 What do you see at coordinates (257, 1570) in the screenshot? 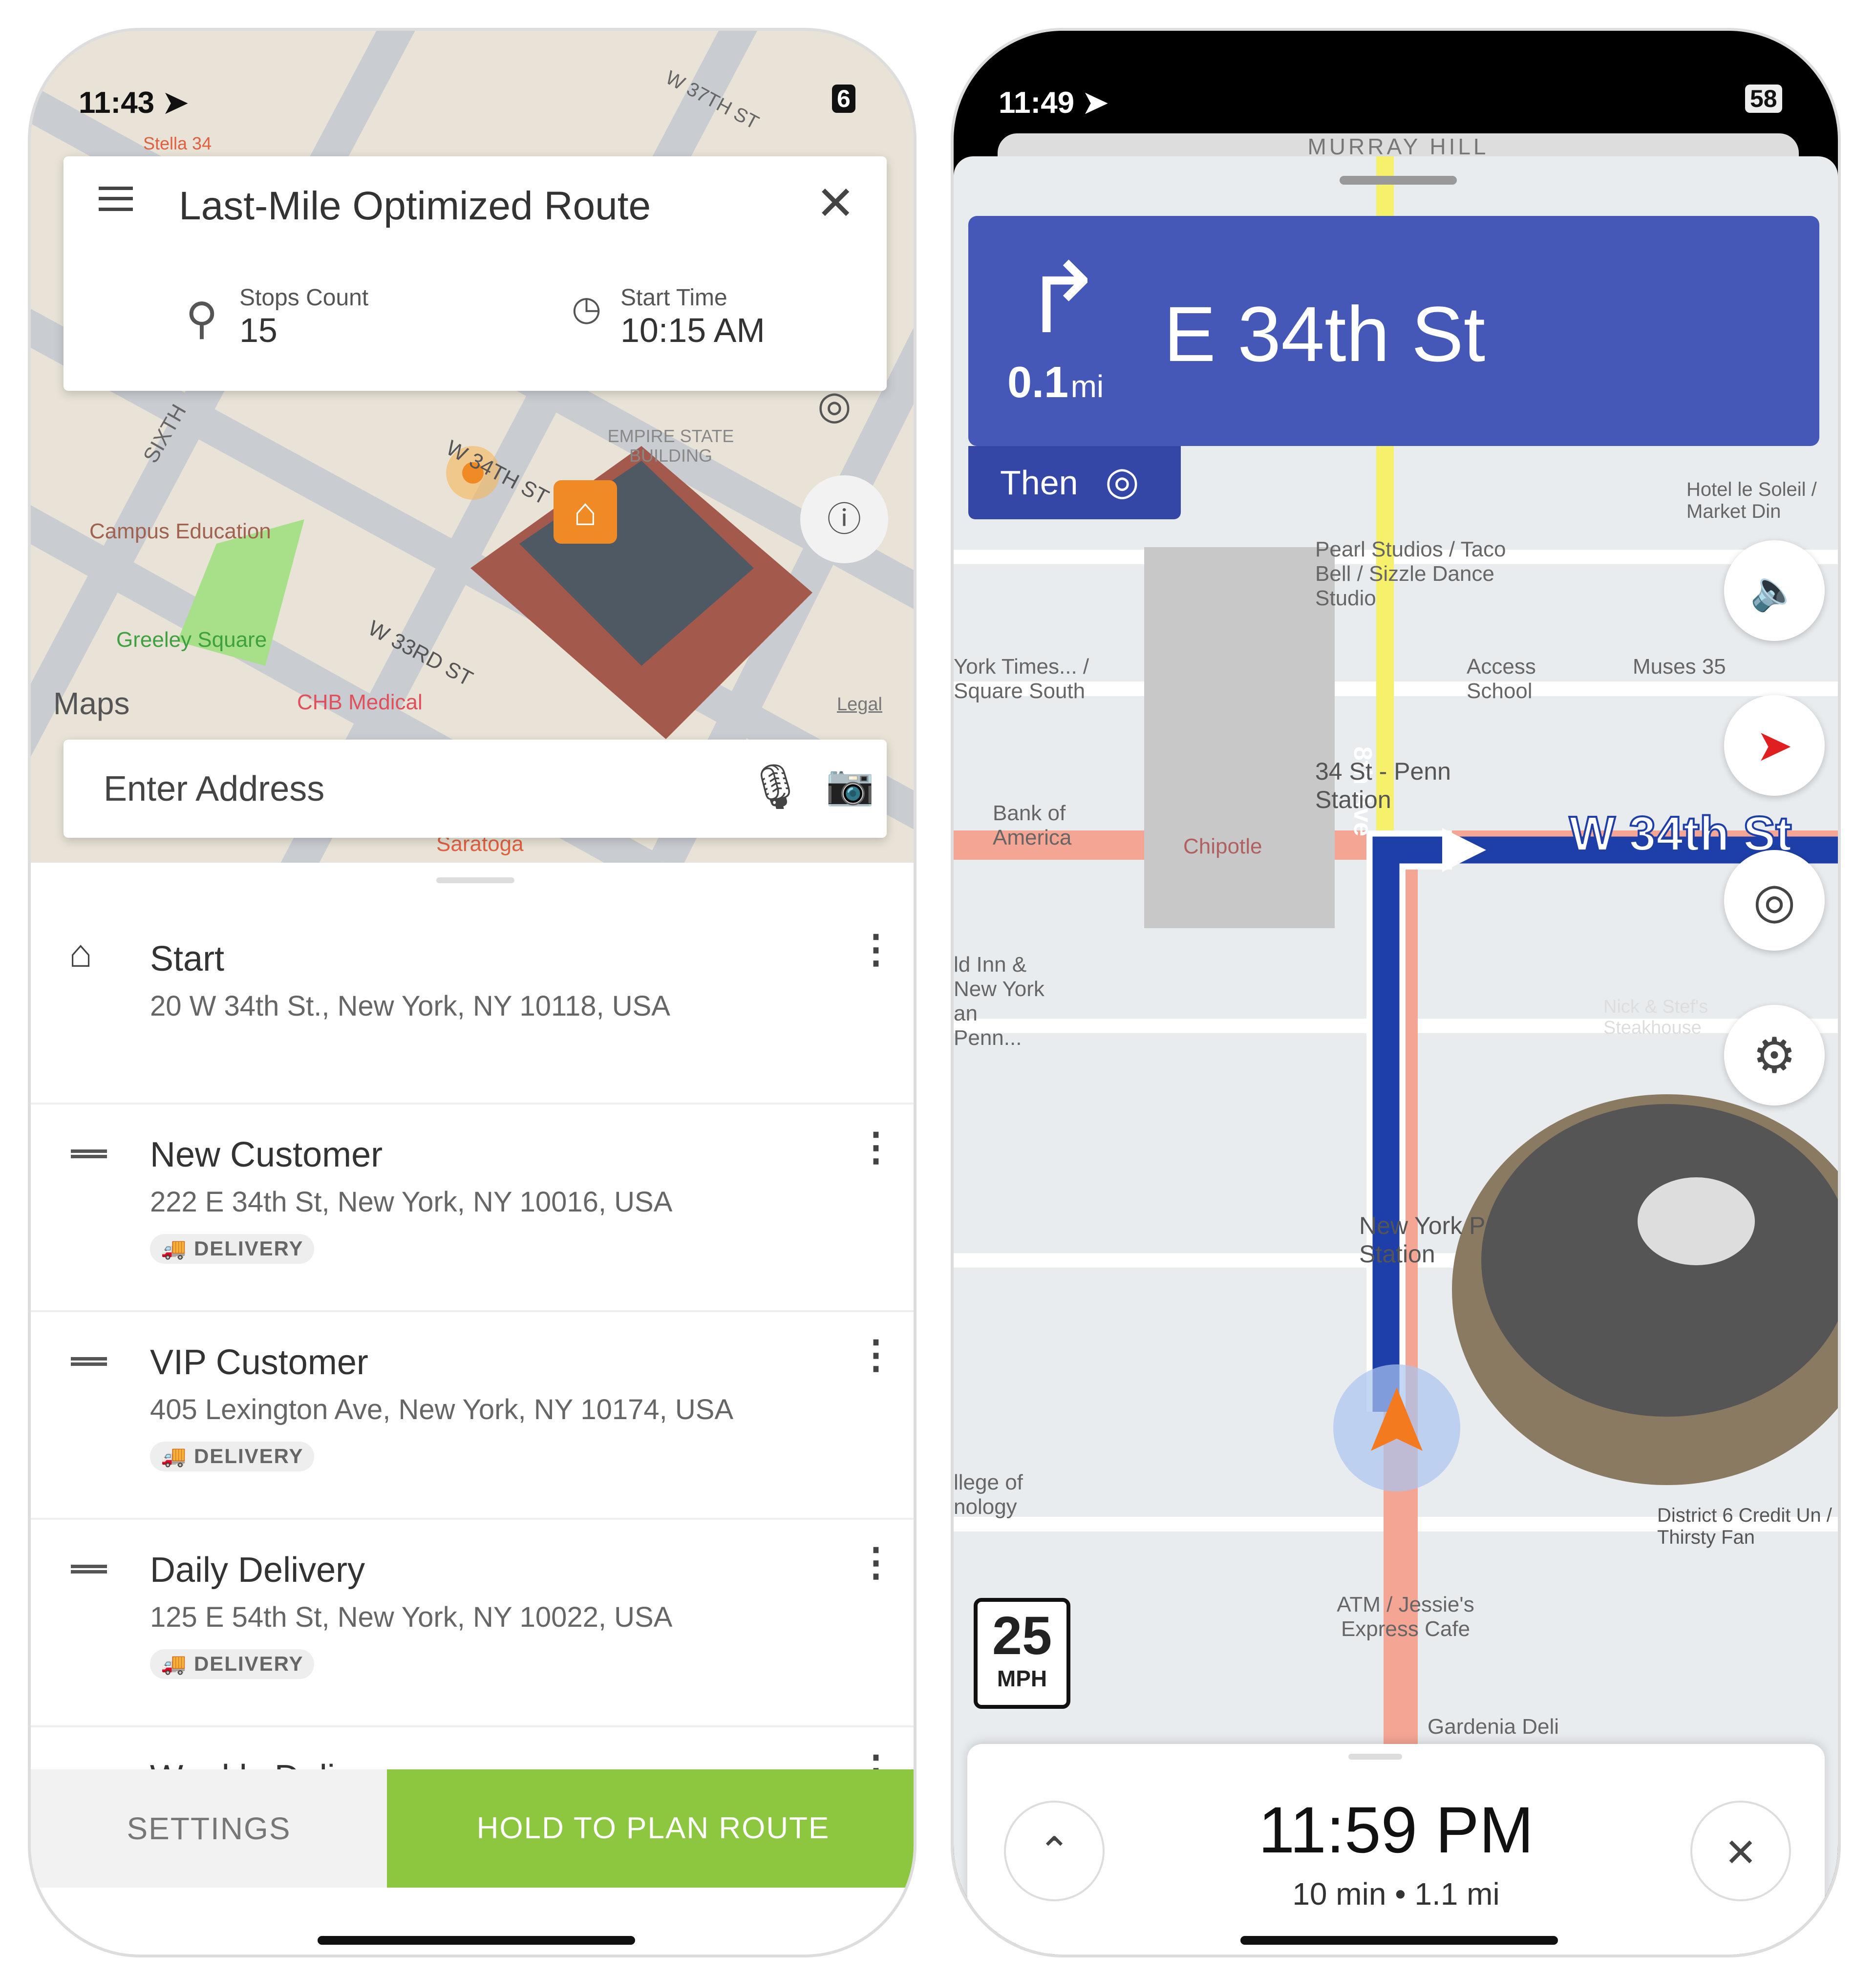
I see `stop-title: Daily Delivery` at bounding box center [257, 1570].